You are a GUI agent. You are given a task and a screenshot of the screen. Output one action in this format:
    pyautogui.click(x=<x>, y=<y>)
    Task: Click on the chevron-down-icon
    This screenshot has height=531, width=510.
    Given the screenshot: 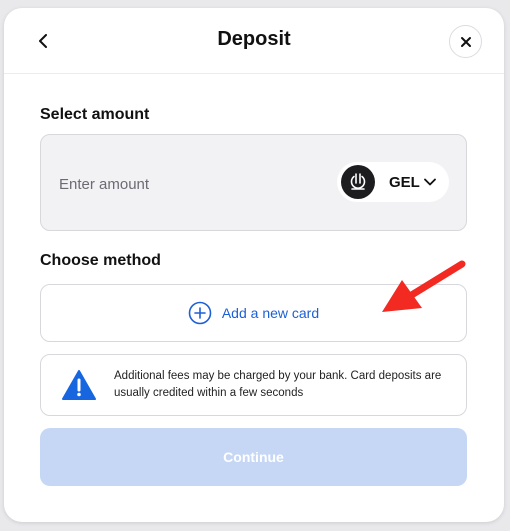 What is the action you would take?
    pyautogui.click(x=429, y=182)
    